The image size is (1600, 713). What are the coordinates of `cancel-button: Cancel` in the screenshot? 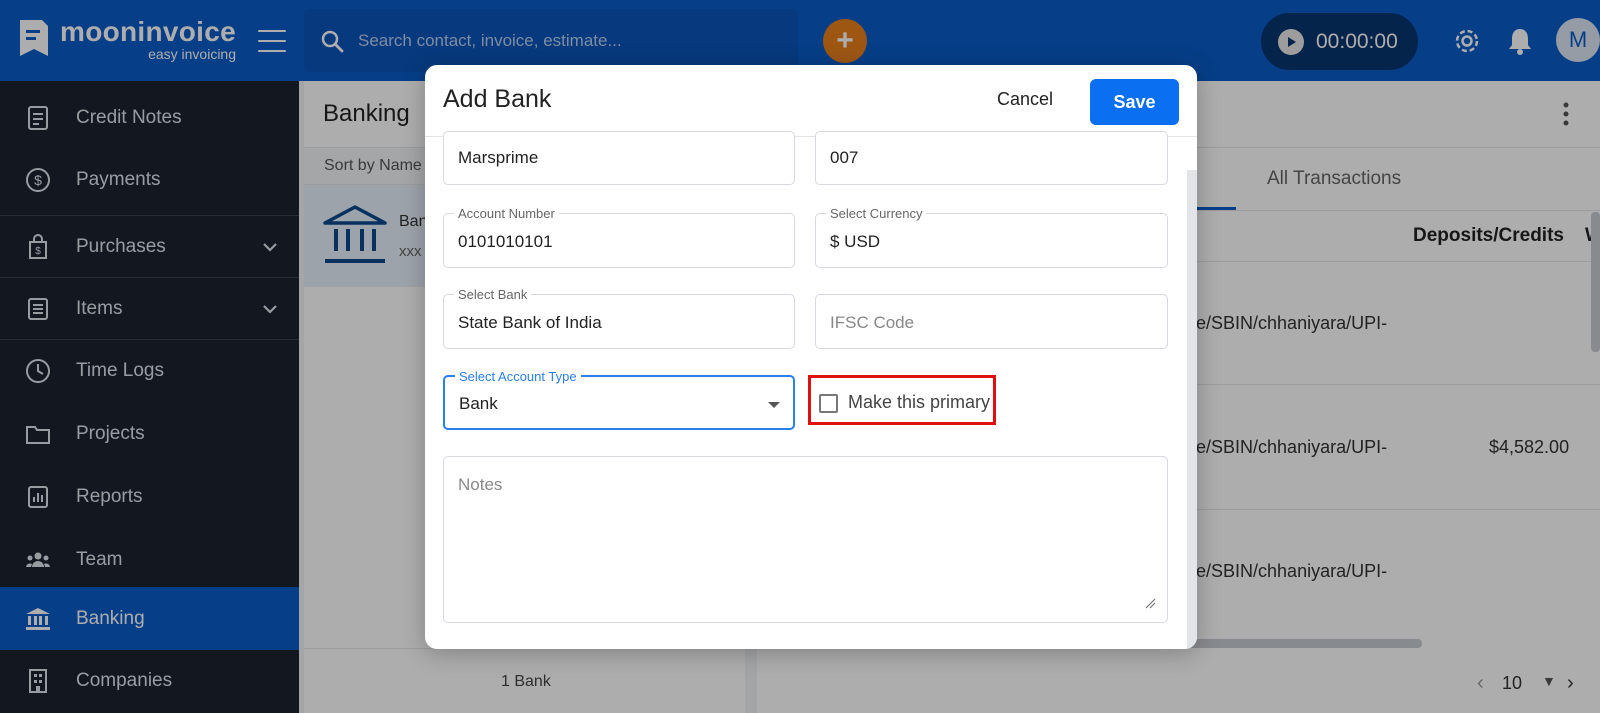 It's located at (1025, 99).